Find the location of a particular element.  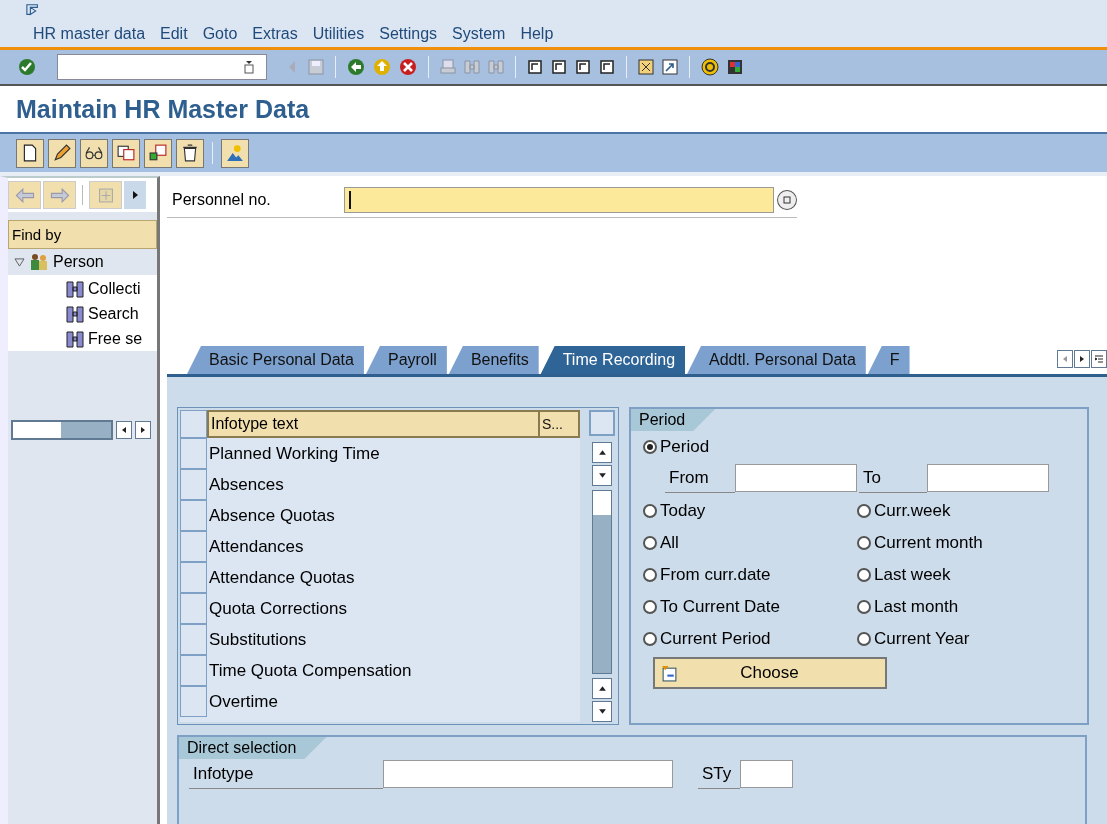

menu-item: Utilities is located at coordinates (338, 33).